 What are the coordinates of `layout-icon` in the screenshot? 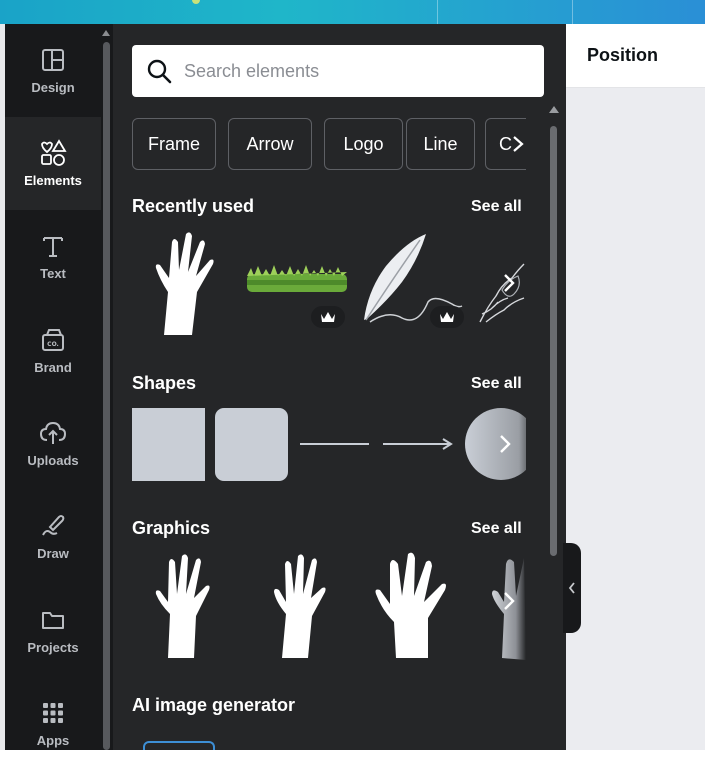 It's located at (53, 60).